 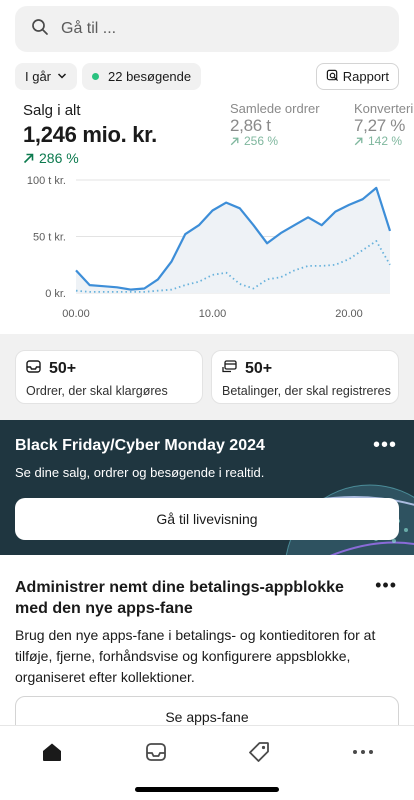 What do you see at coordinates (233, 369) in the screenshot?
I see `payment-icon` at bounding box center [233, 369].